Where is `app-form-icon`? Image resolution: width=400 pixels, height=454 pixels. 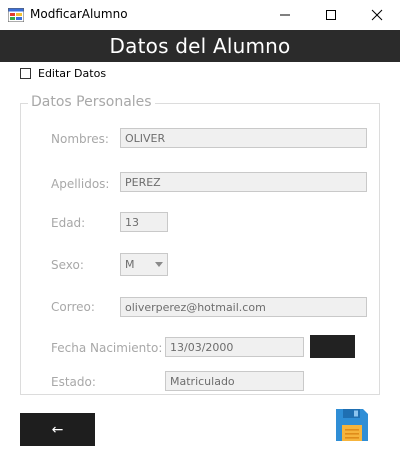 app-form-icon is located at coordinates (16, 15).